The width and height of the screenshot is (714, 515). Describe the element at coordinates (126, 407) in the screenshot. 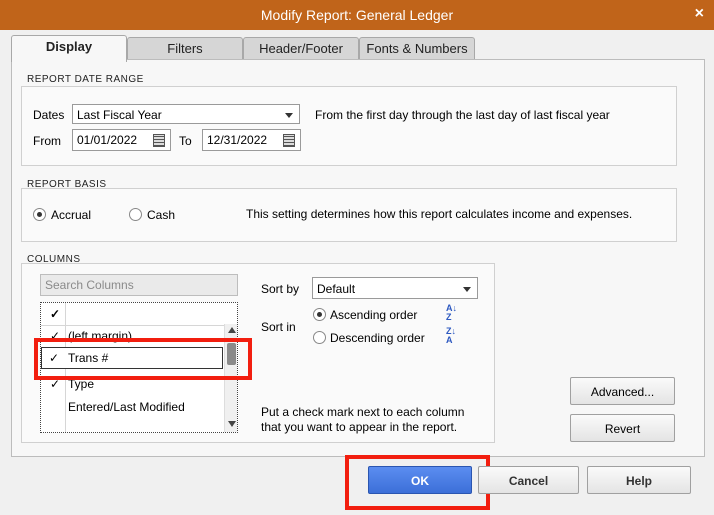

I see `list-item-label: Entered/Last Modified` at that location.